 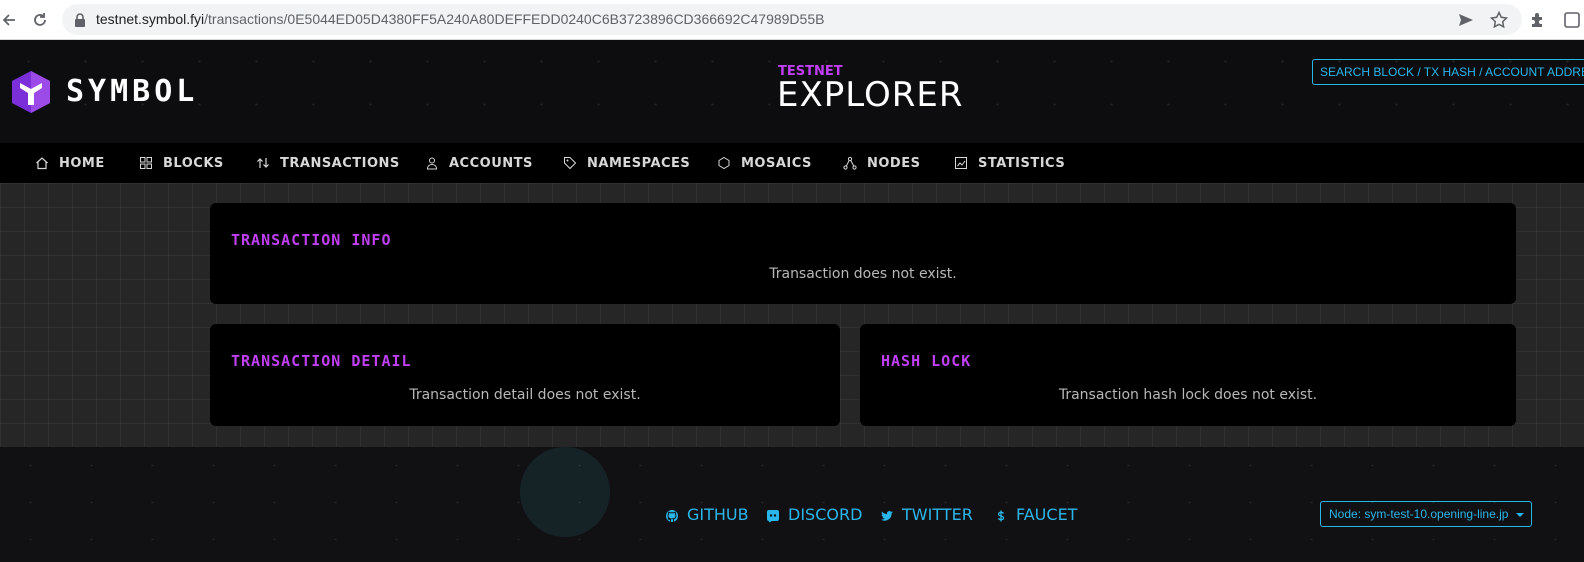 What do you see at coordinates (1466, 20) in the screenshot?
I see `send-icon` at bounding box center [1466, 20].